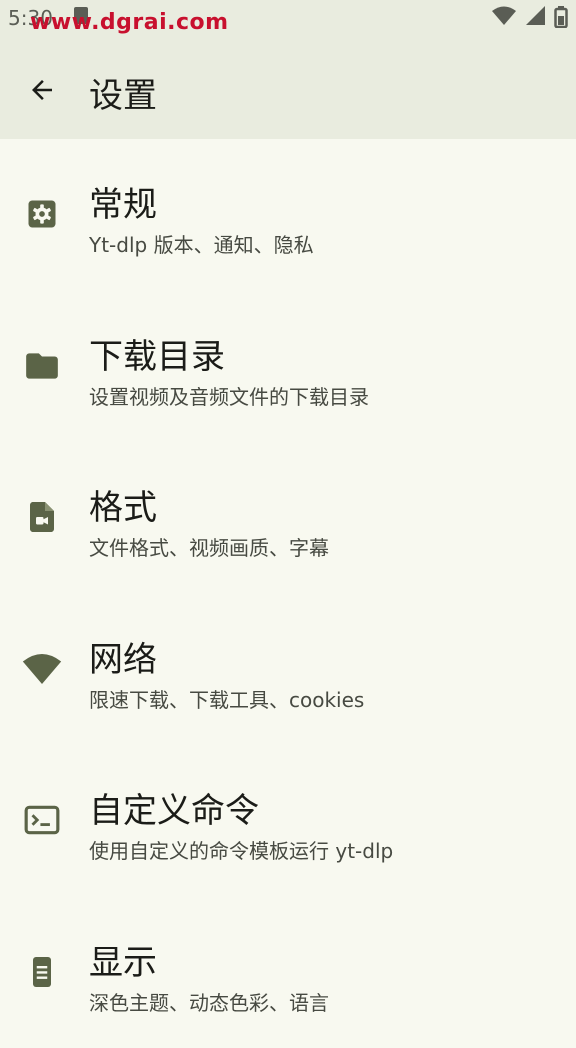  I want to click on watermark: www.dgrai.com, so click(129, 22).